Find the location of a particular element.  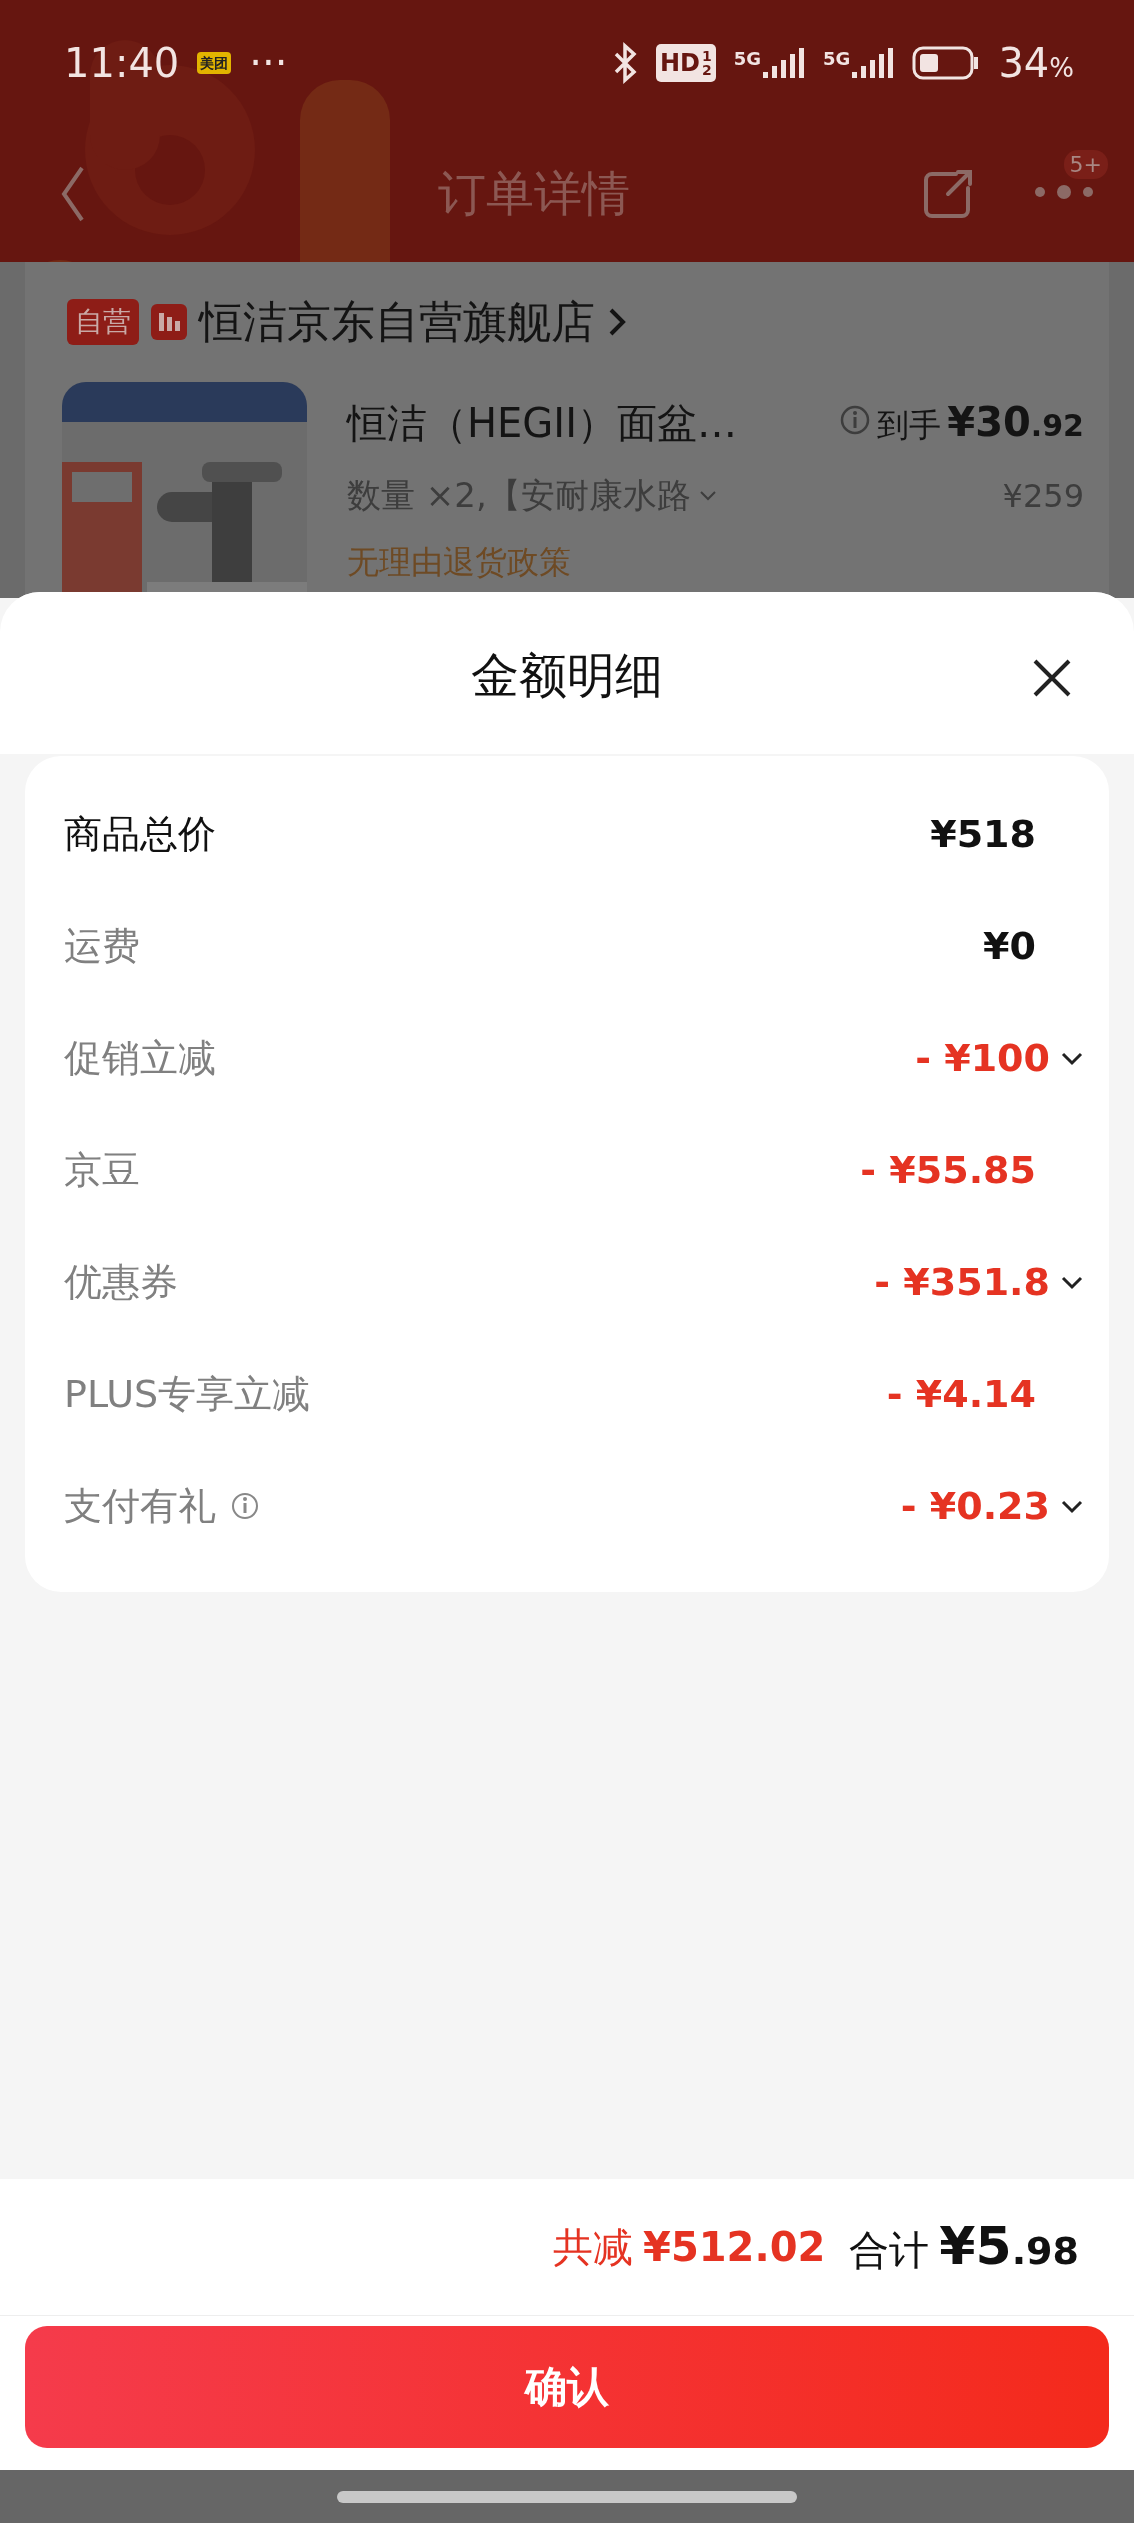

total-amount: ¥5 is located at coordinates (975, 2246).